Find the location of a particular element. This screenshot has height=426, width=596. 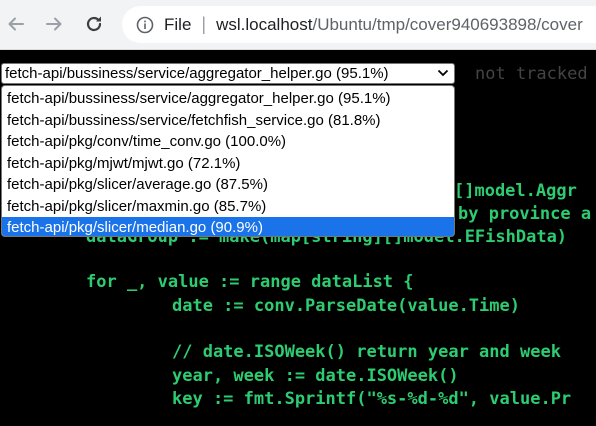

code-line: year, week := date.ISOWeek() is located at coordinates (315, 376).